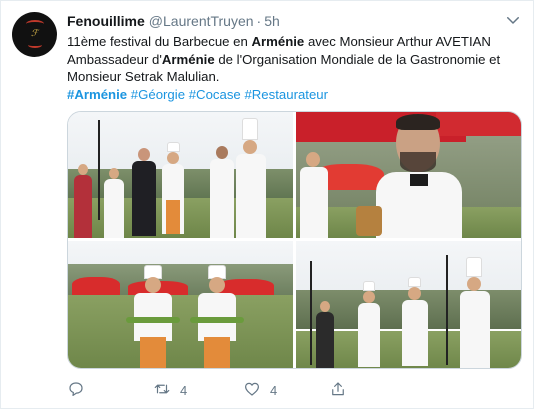  What do you see at coordinates (159, 41) in the screenshot?
I see `tweet-text-part: 11ème festival du Barbecue en` at bounding box center [159, 41].